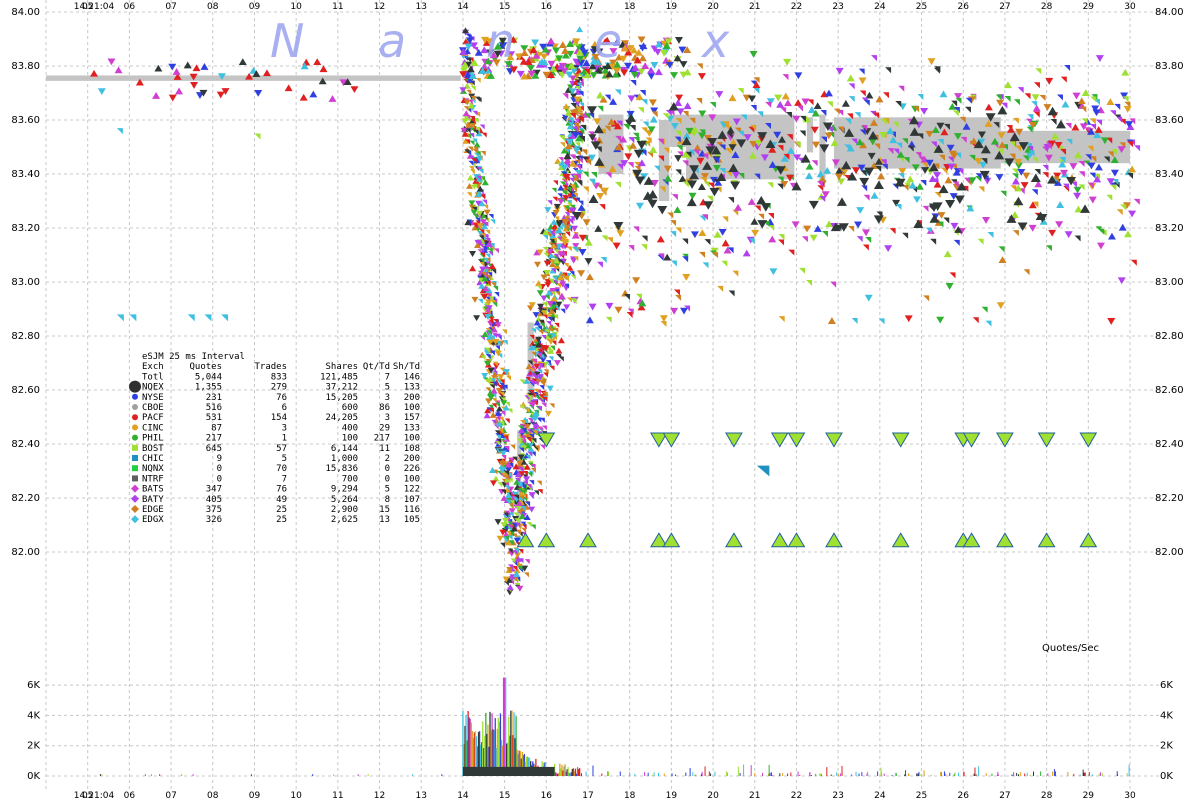 This screenshot has width=1200, height=800. I want to click on x-tick-label-top: 25, so click(921, 7).